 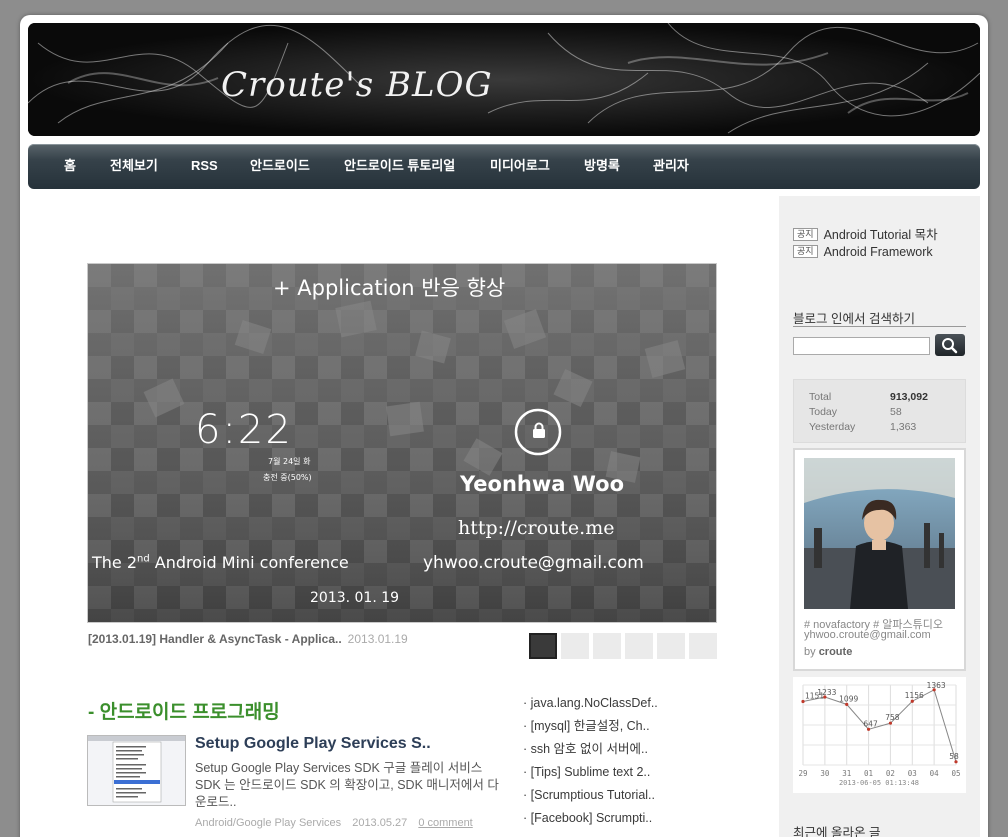 I want to click on blog-banner: Croute's BLOG, so click(x=504, y=79).